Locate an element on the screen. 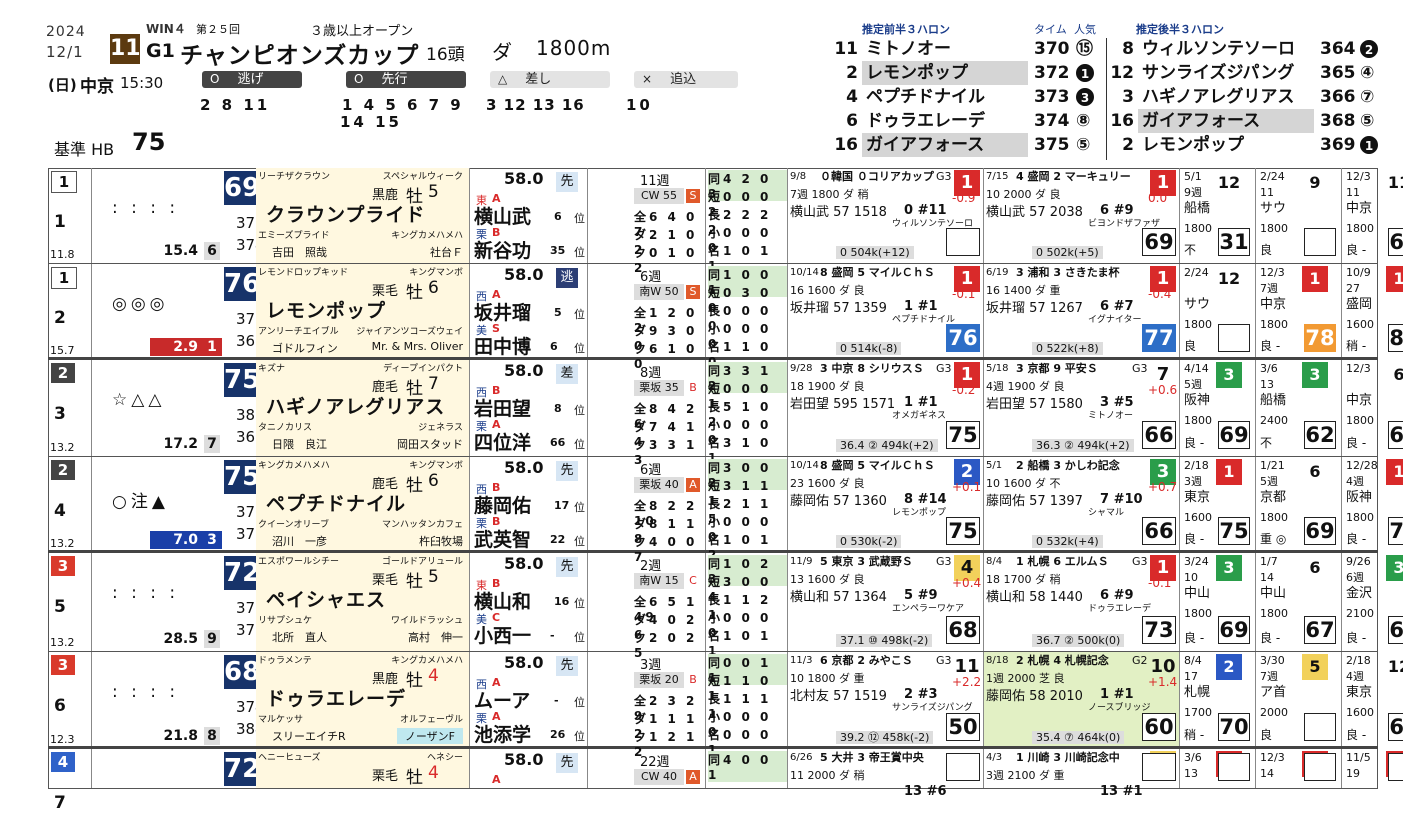  waku-badge: 1 is located at coordinates (64, 278).